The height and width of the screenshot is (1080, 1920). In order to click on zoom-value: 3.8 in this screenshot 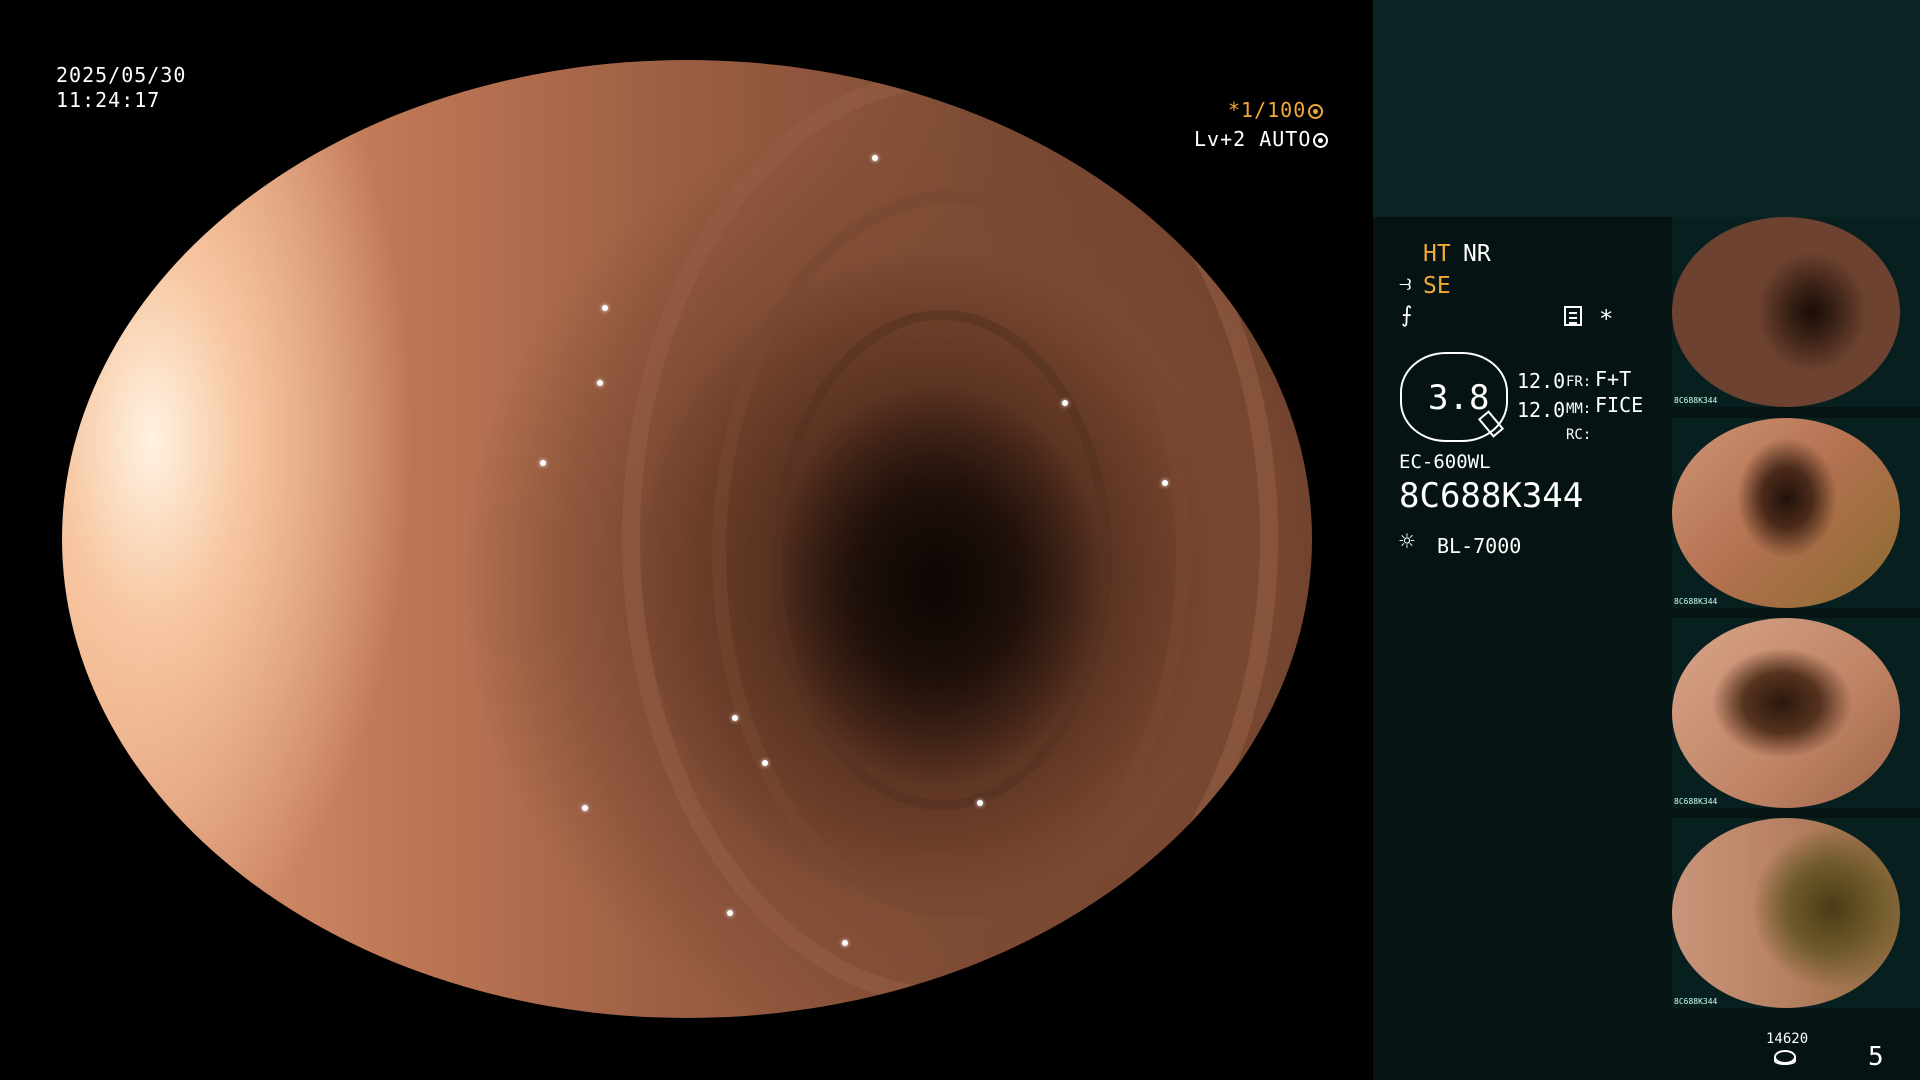, I will do `click(1459, 398)`.